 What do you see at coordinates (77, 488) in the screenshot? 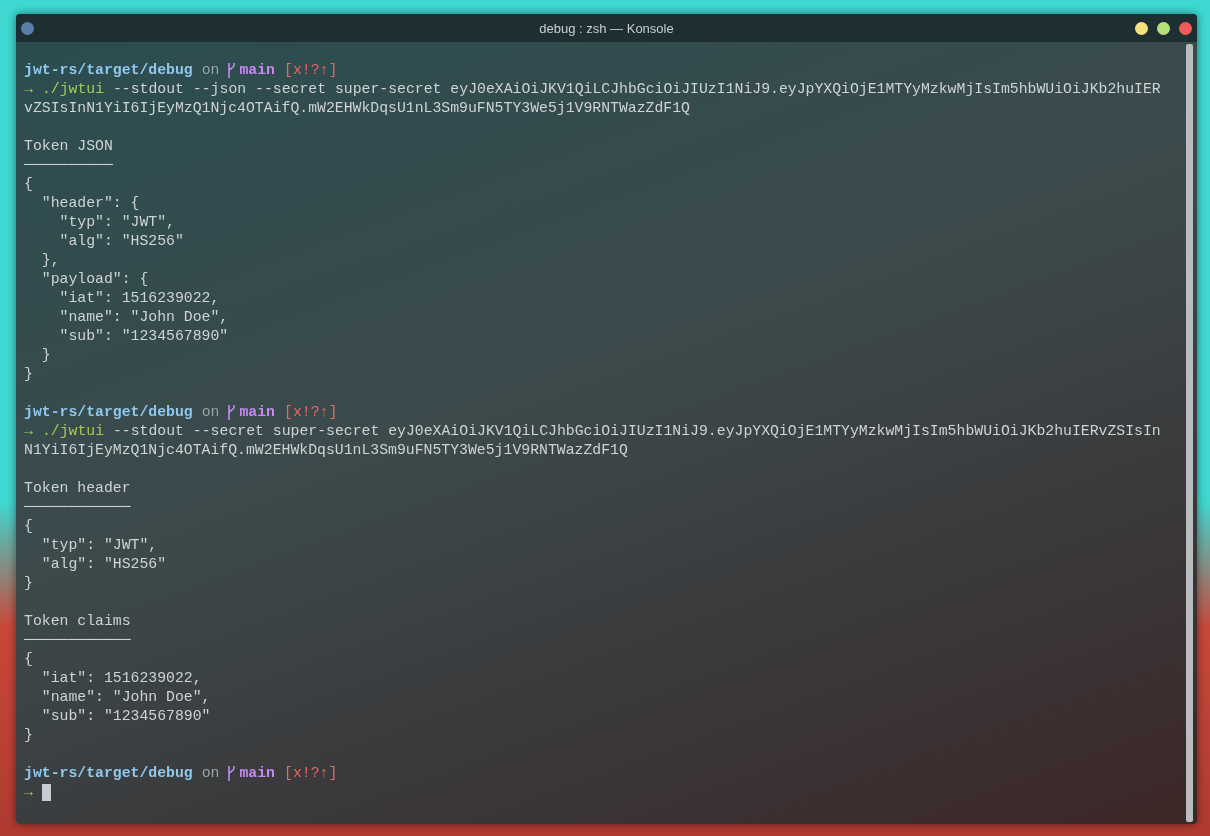
I see `output-line: Token header` at bounding box center [77, 488].